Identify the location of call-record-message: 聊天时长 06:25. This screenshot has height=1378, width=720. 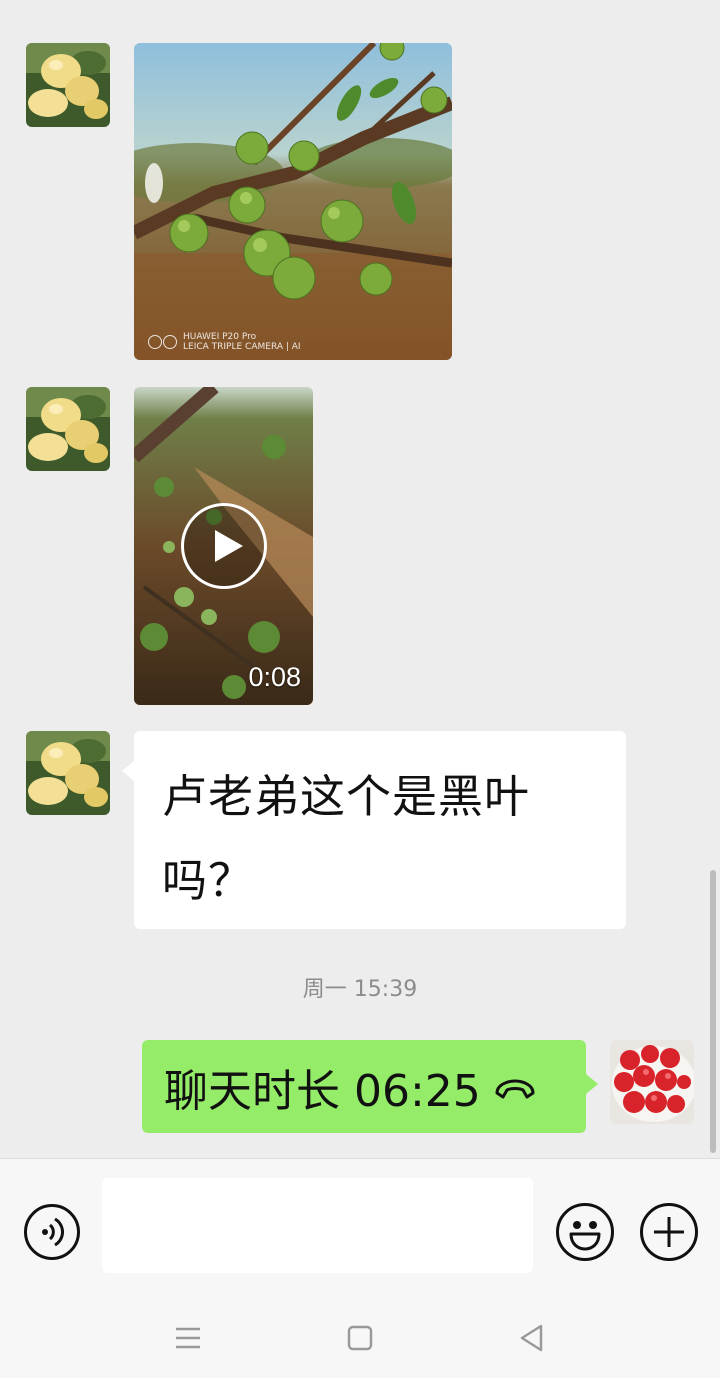
(370, 1086).